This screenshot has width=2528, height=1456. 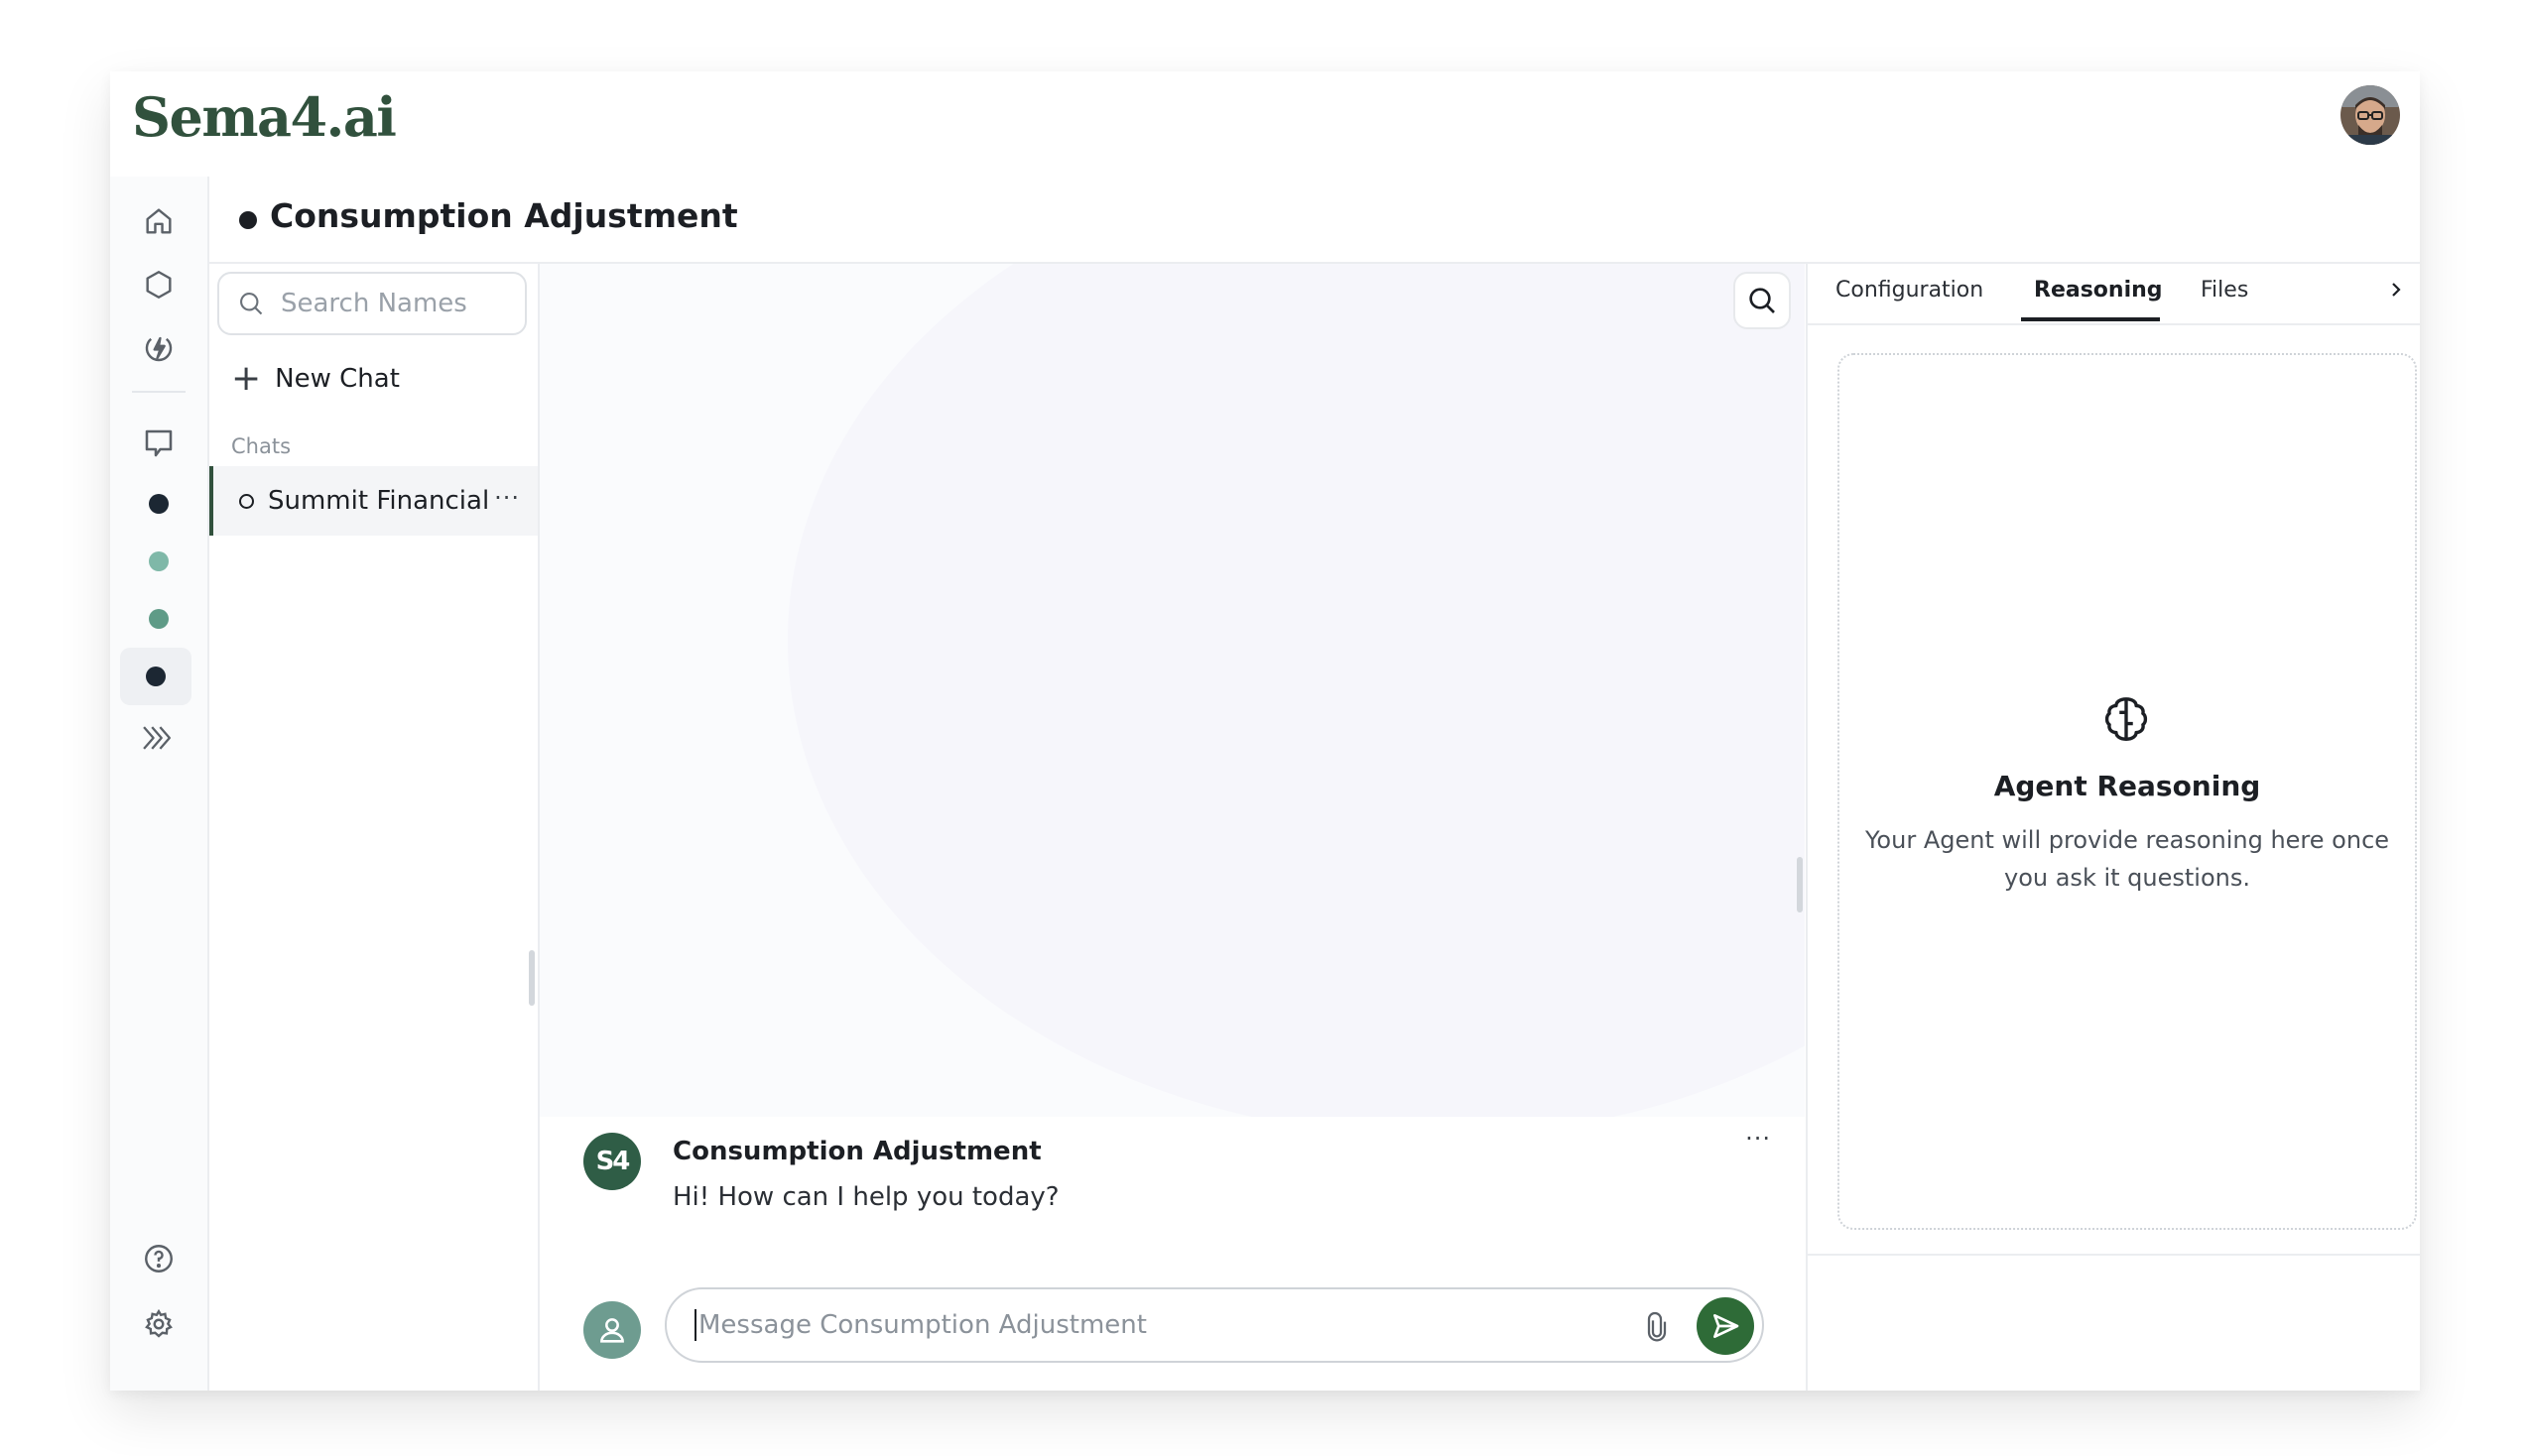 I want to click on chat-list-resize-handle, so click(x=532, y=978).